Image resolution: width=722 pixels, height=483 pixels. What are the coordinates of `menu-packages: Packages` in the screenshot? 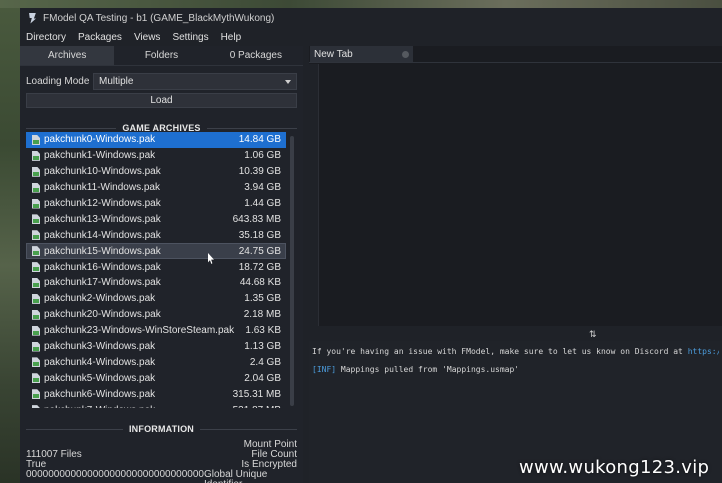 It's located at (100, 37).